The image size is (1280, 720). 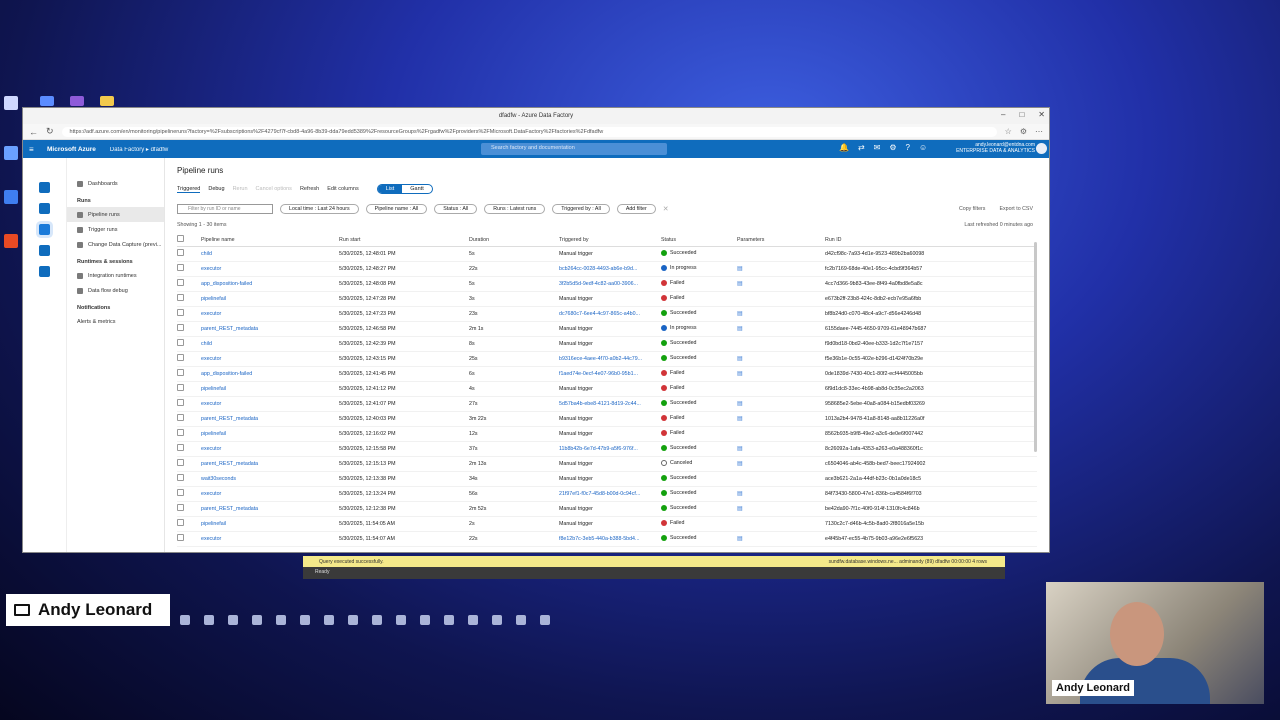 What do you see at coordinates (877, 147) in the screenshot?
I see `feedback-icon: ✉` at bounding box center [877, 147].